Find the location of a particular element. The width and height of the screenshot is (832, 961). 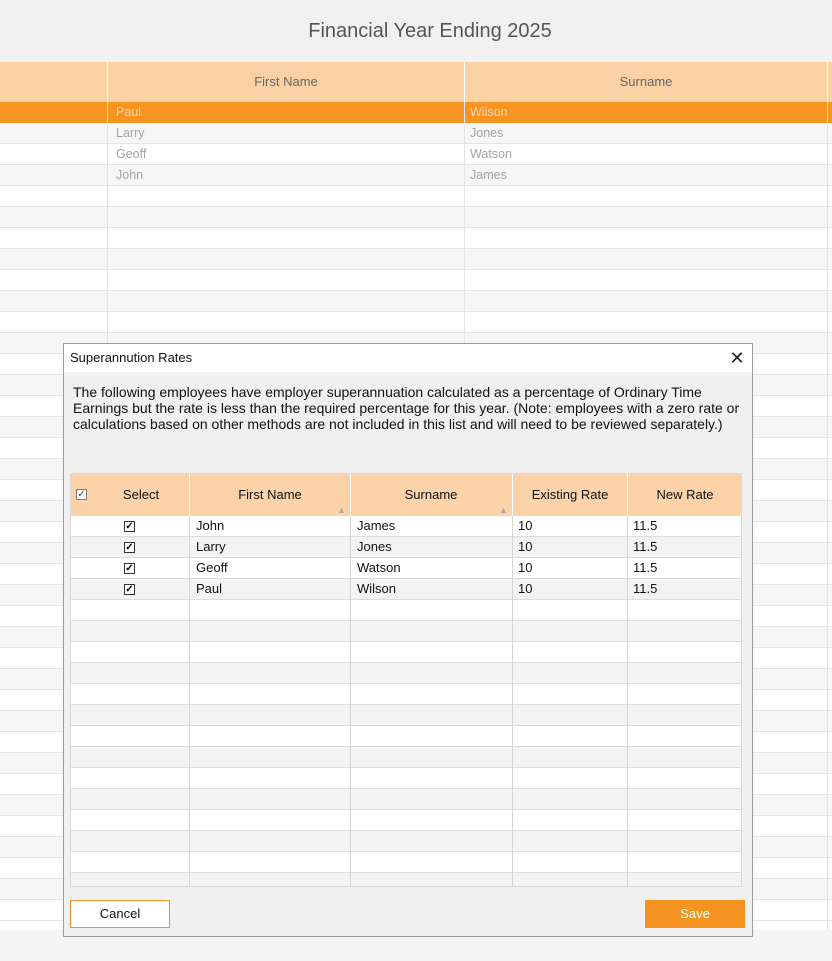

table-row: ✓ Larry Jones 10 11.5 is located at coordinates (406, 547).